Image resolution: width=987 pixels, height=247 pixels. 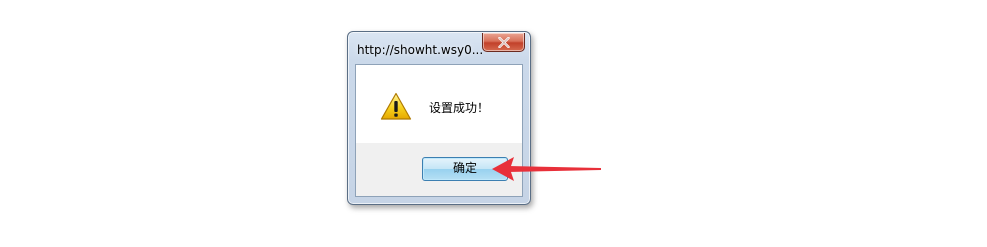 I want to click on annotation-arrow, so click(x=546, y=169).